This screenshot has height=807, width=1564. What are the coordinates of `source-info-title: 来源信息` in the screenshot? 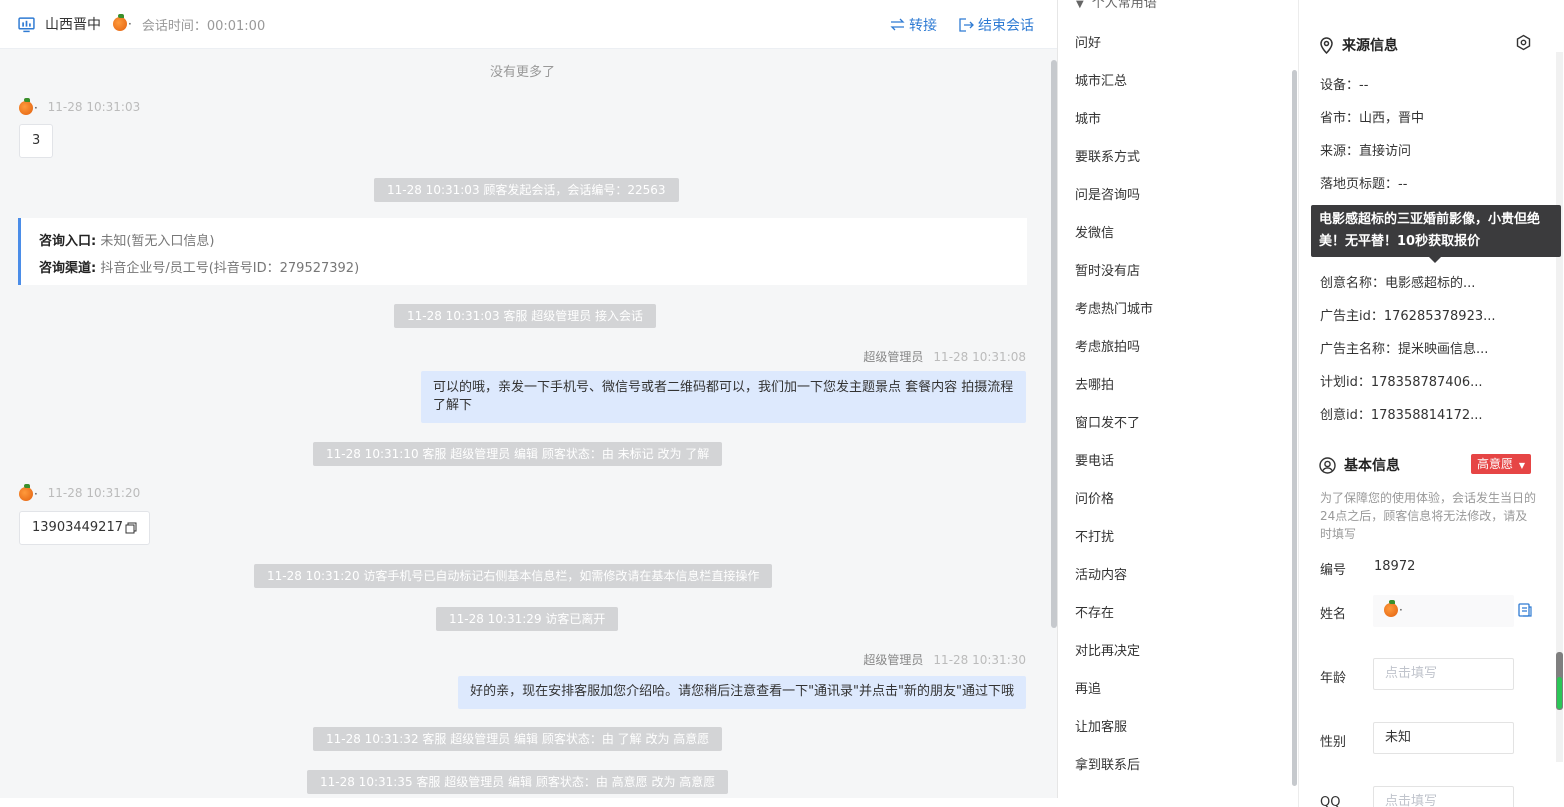 It's located at (1370, 46).